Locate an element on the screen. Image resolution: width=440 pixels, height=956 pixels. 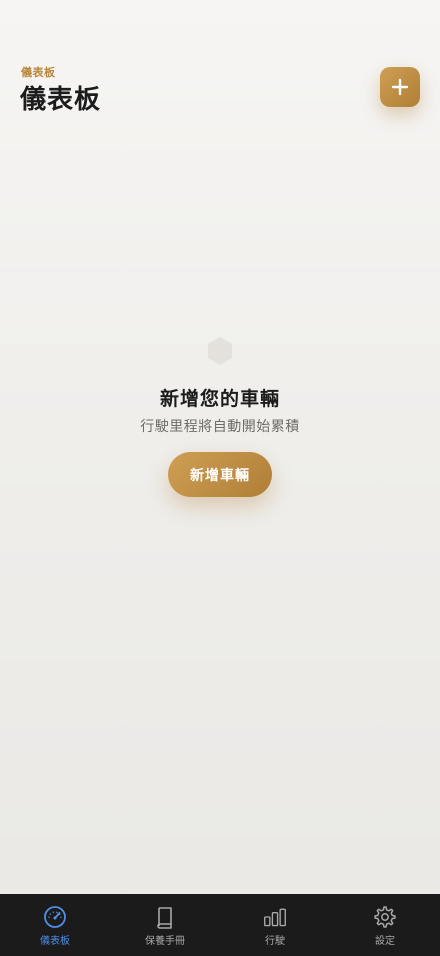
page-eyebrow: 儀表板 is located at coordinates (38, 72).